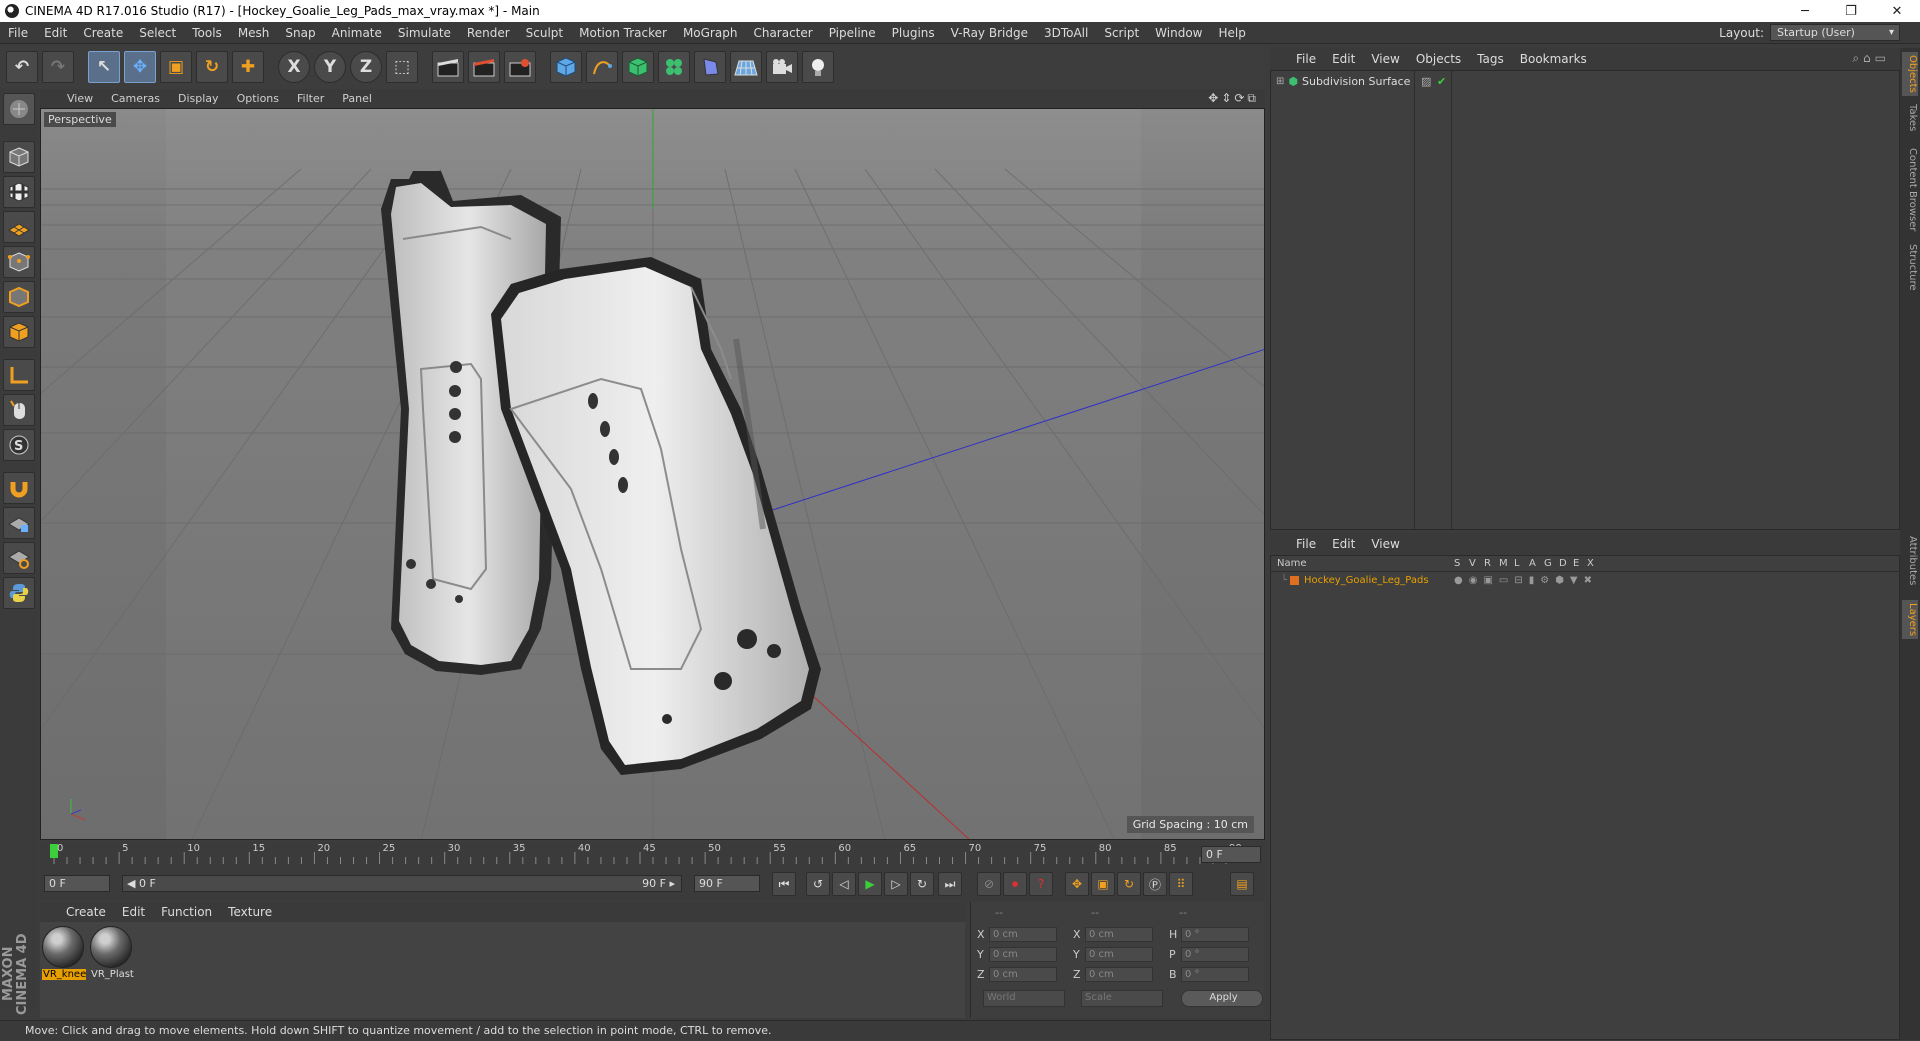 Image resolution: width=1920 pixels, height=1041 pixels. What do you see at coordinates (1385, 544) in the screenshot?
I see `layers-menu-view: View` at bounding box center [1385, 544].